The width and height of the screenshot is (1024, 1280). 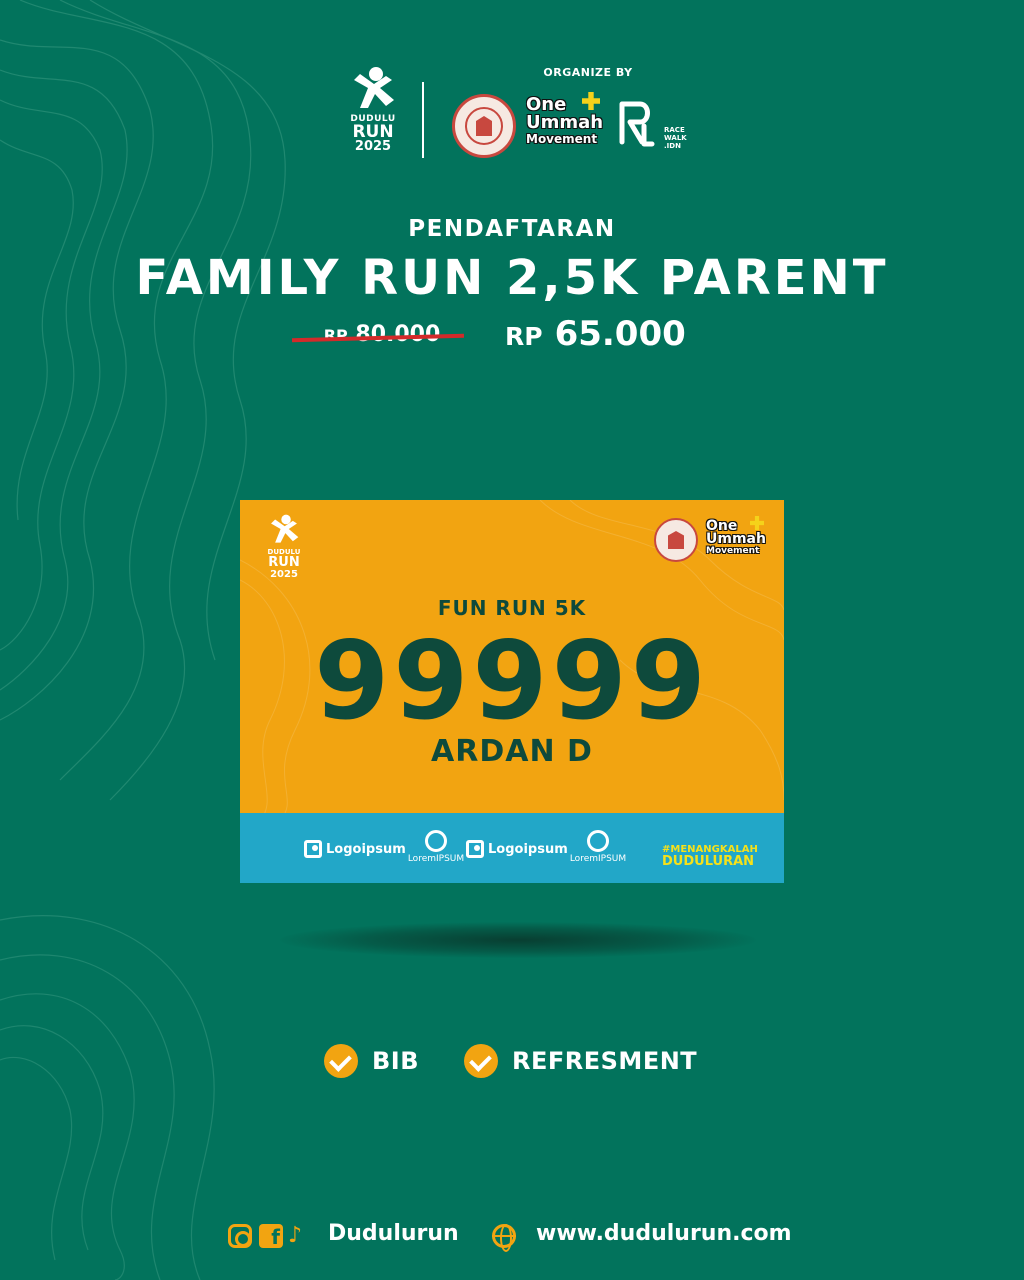 What do you see at coordinates (736, 536) in the screenshot?
I see `bib-one-ummah-logo: One Ummah Movement` at bounding box center [736, 536].